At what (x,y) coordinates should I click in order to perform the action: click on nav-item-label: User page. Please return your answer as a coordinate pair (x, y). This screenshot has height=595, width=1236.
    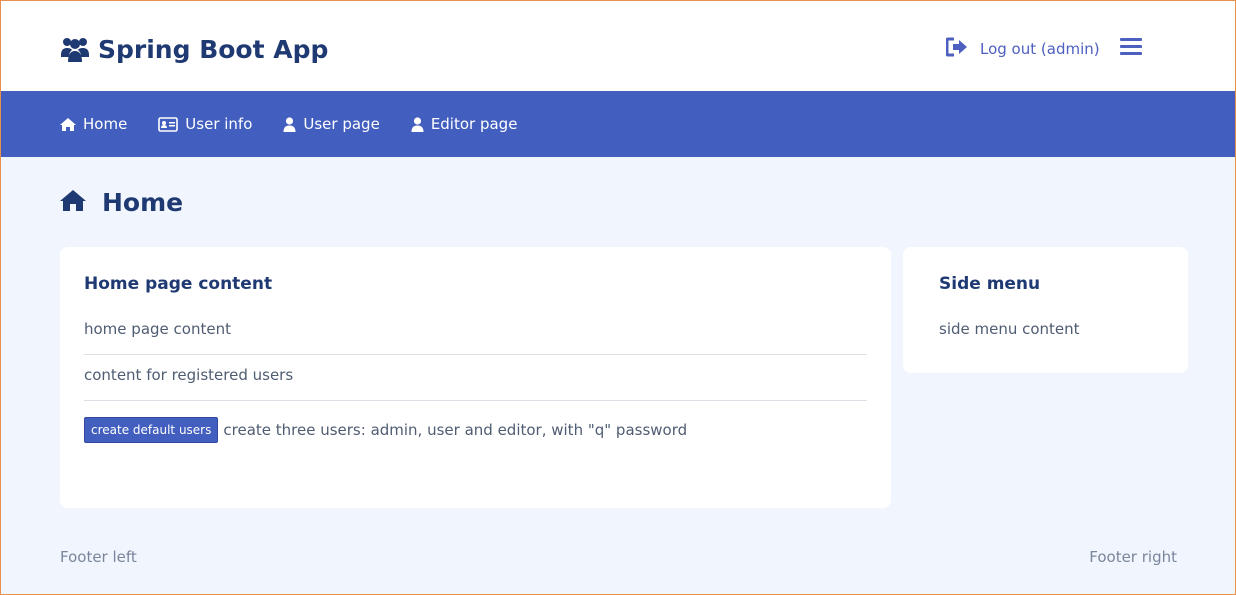
    Looking at the image, I should click on (341, 124).